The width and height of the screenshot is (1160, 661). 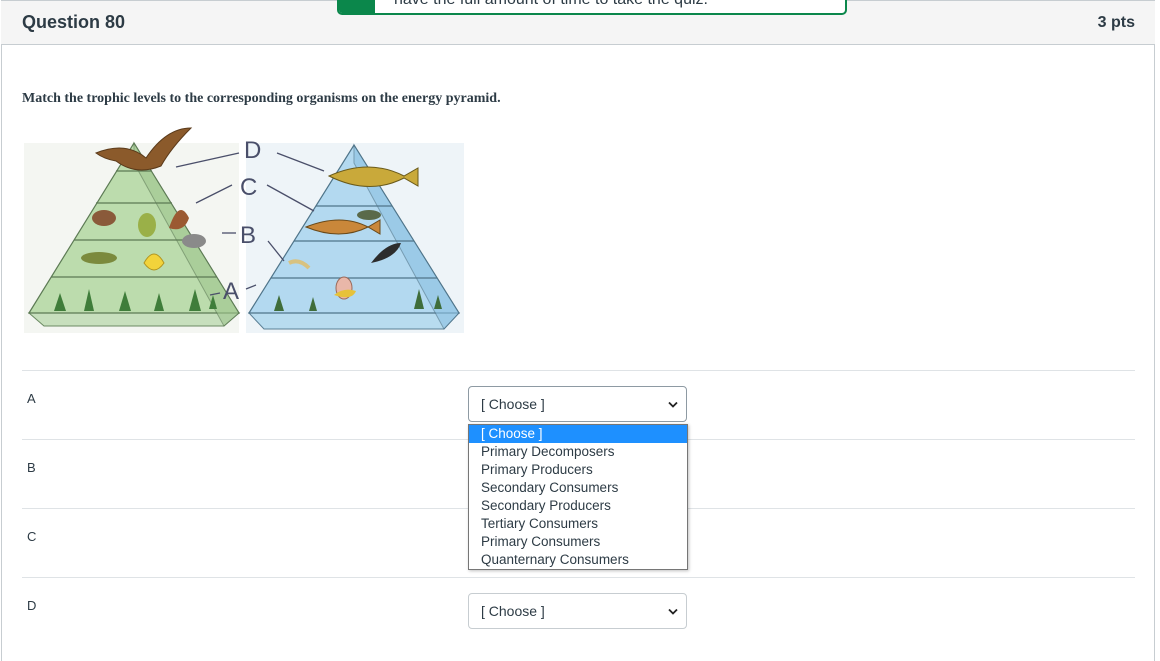 What do you see at coordinates (231, 291) in the screenshot?
I see `label-a: A` at bounding box center [231, 291].